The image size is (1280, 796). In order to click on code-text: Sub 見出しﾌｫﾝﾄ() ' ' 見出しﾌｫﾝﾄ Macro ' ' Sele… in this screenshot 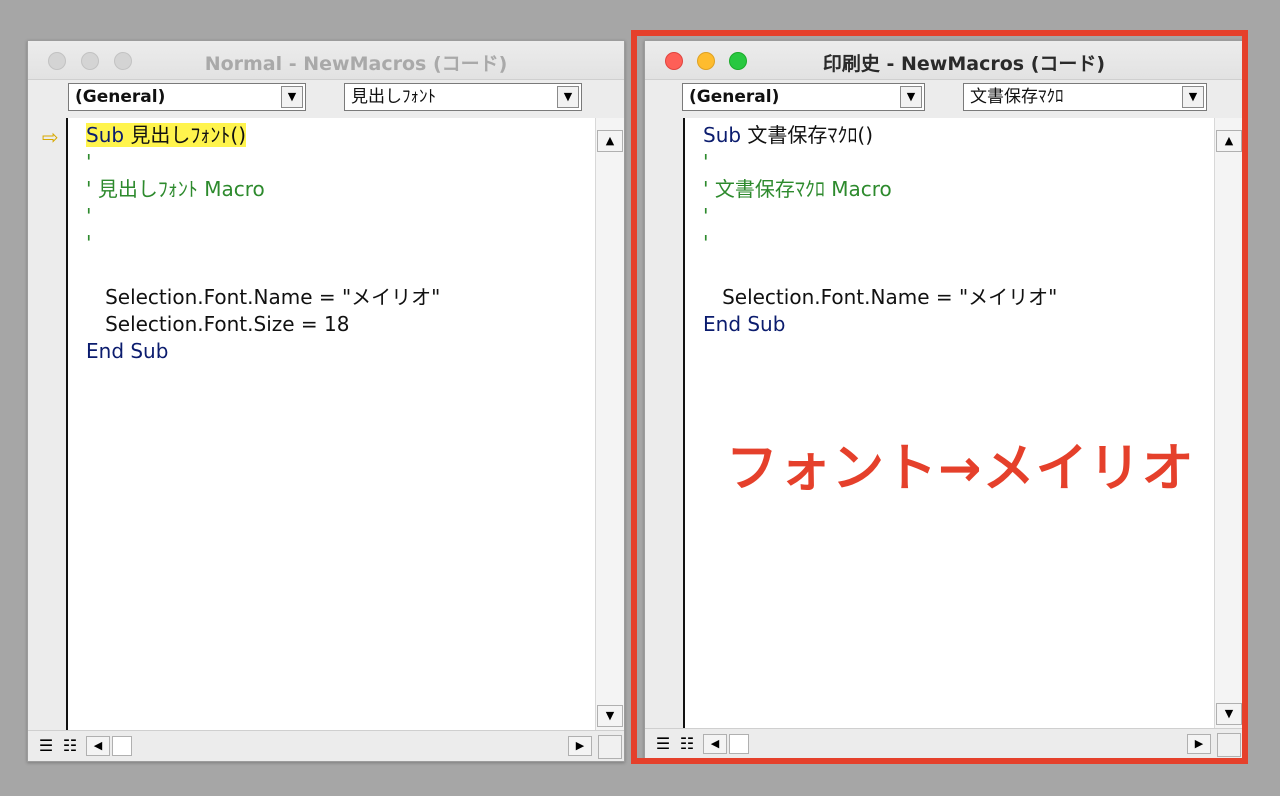, I will do `click(340, 243)`.